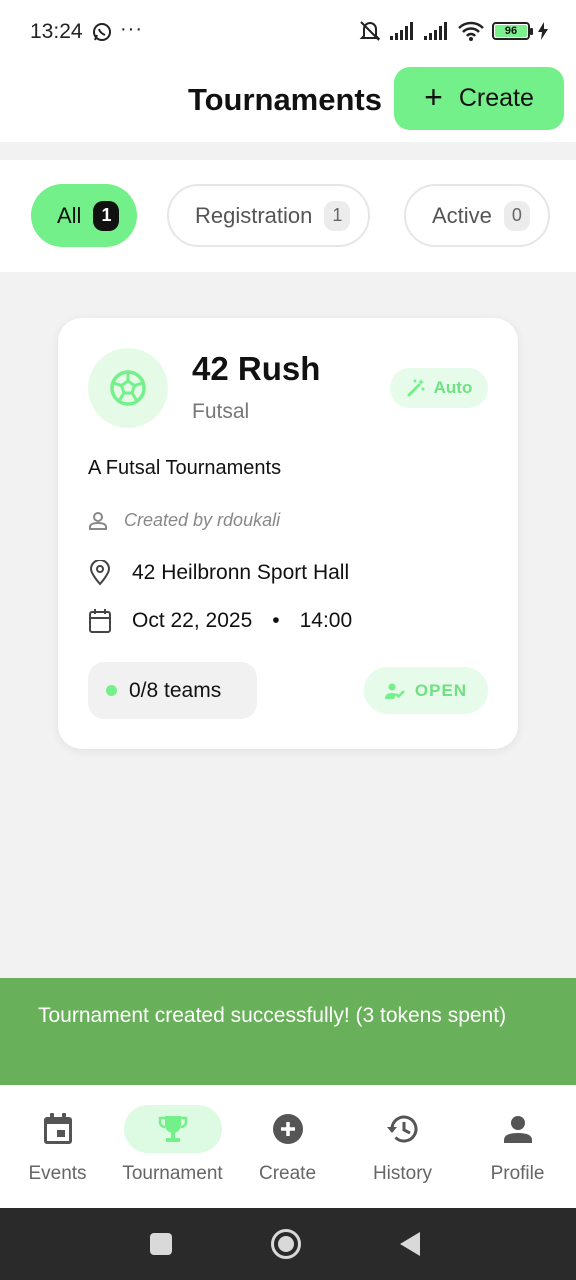 The height and width of the screenshot is (1280, 576). I want to click on nav-label: Events, so click(57, 1173).